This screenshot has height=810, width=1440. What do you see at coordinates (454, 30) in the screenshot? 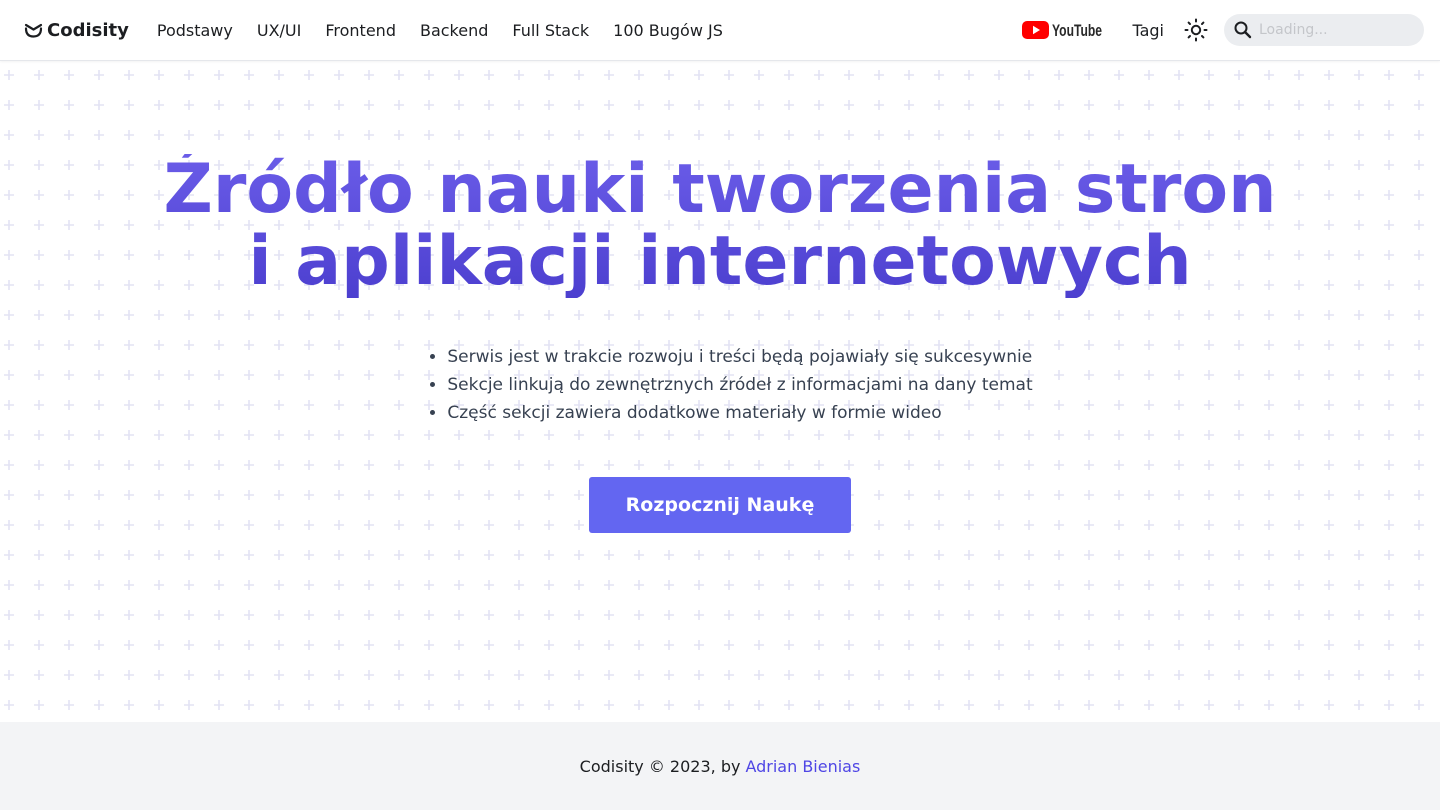
I see `nav-link-backend: Backend` at bounding box center [454, 30].